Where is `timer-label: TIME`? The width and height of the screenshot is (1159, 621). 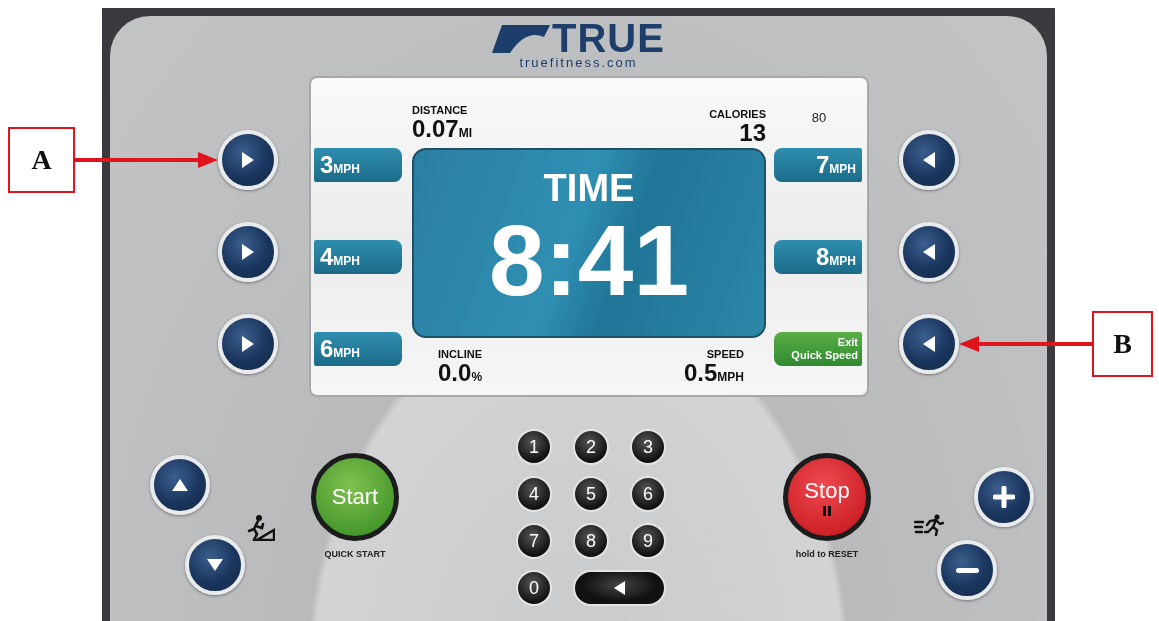 timer-label: TIME is located at coordinates (589, 188).